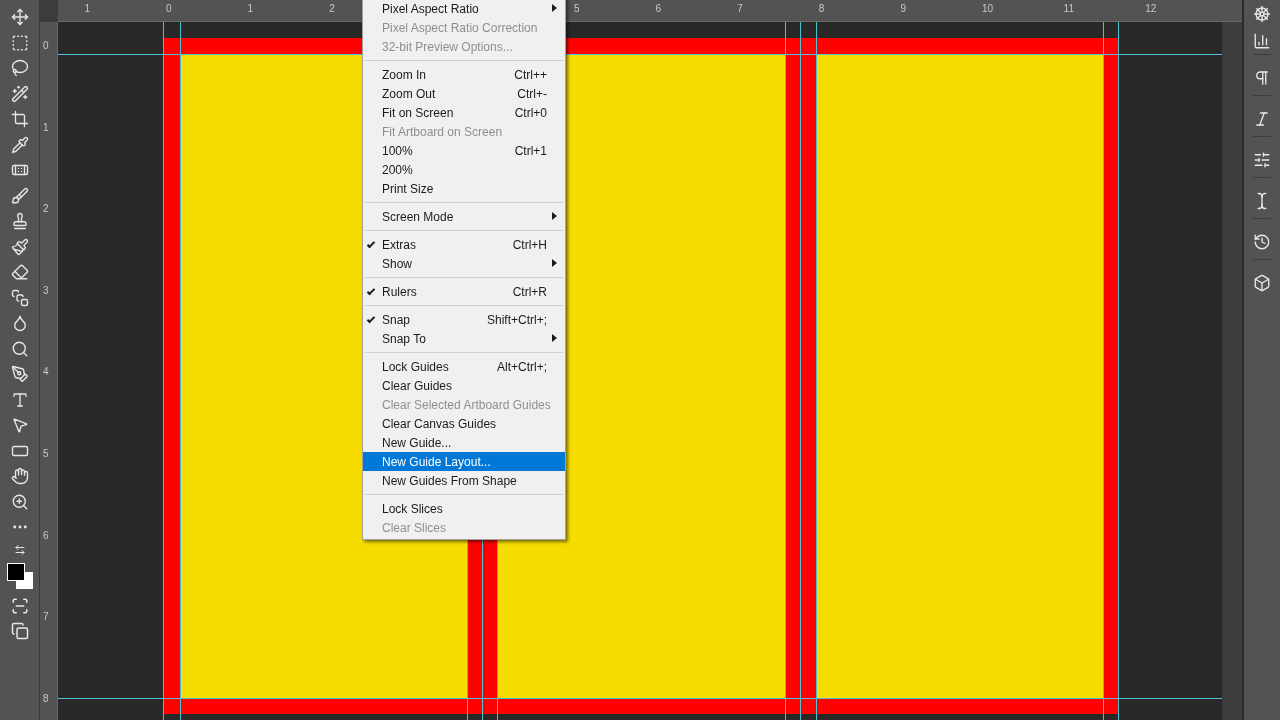 This screenshot has height=720, width=1280. What do you see at coordinates (1262, 283) in the screenshot?
I see `cube-icon` at bounding box center [1262, 283].